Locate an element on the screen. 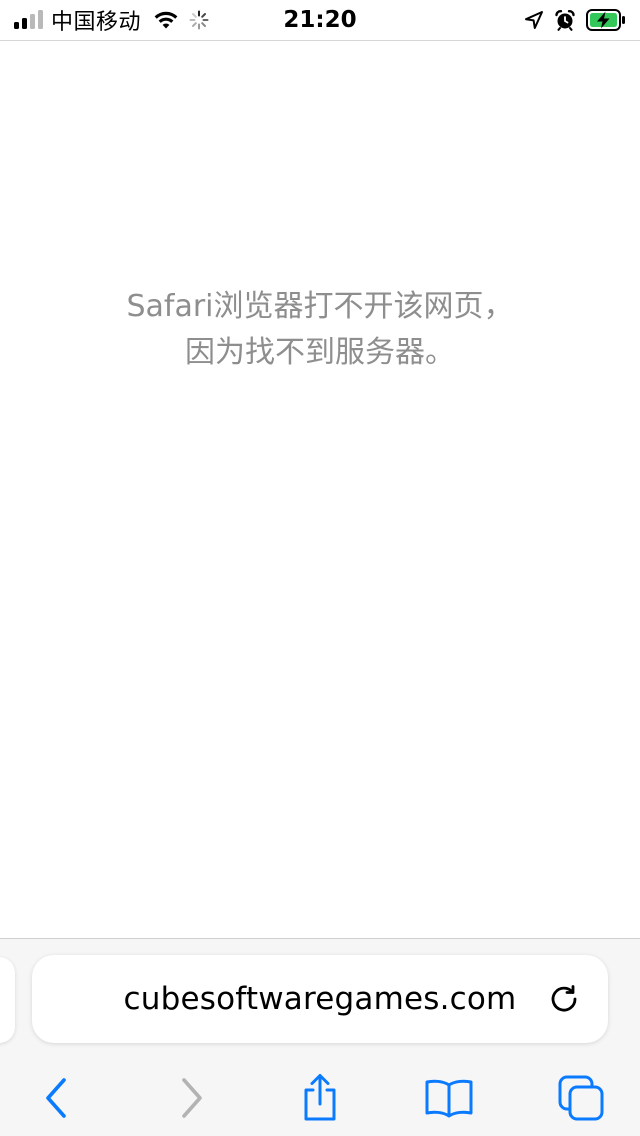 The height and width of the screenshot is (1136, 640). status-time: 21:20 is located at coordinates (320, 20).